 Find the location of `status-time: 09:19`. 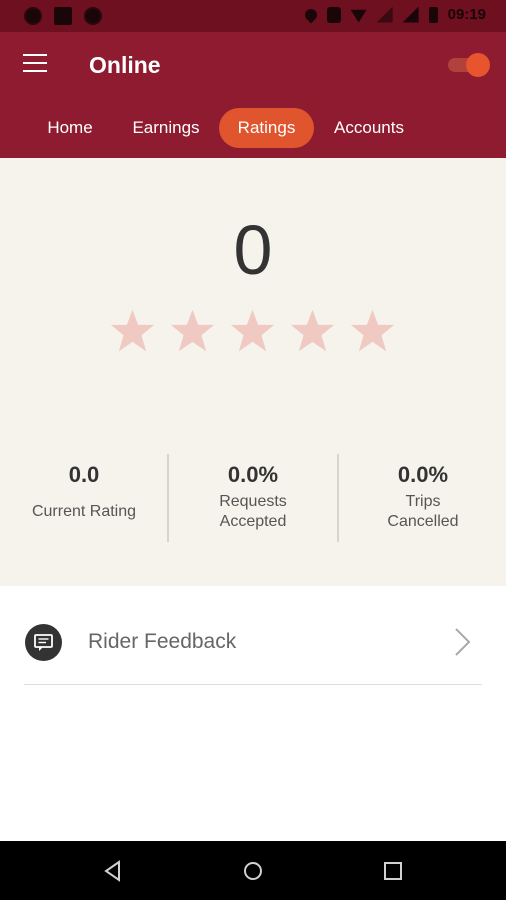

status-time: 09:19 is located at coordinates (466, 14).